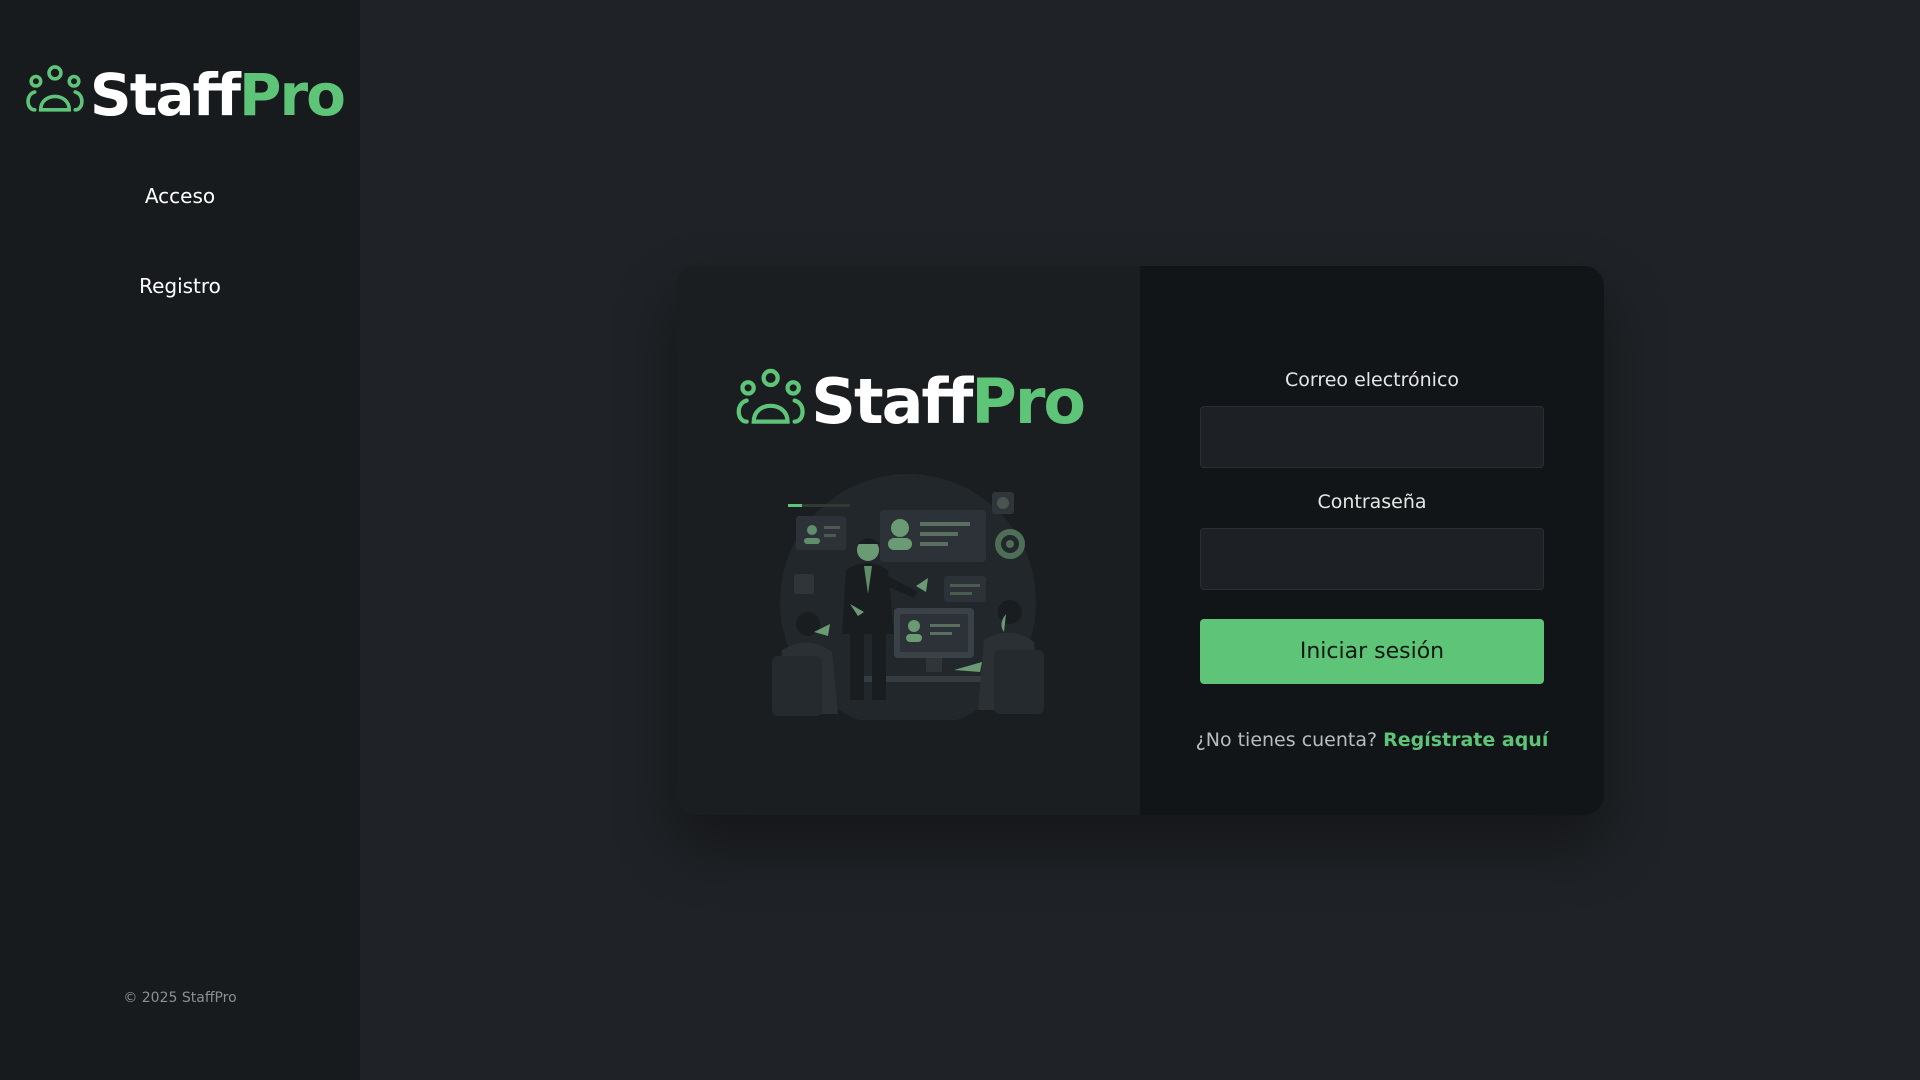 This screenshot has width=1920, height=1080. I want to click on card-brand-panel: StaffPro, so click(908, 540).